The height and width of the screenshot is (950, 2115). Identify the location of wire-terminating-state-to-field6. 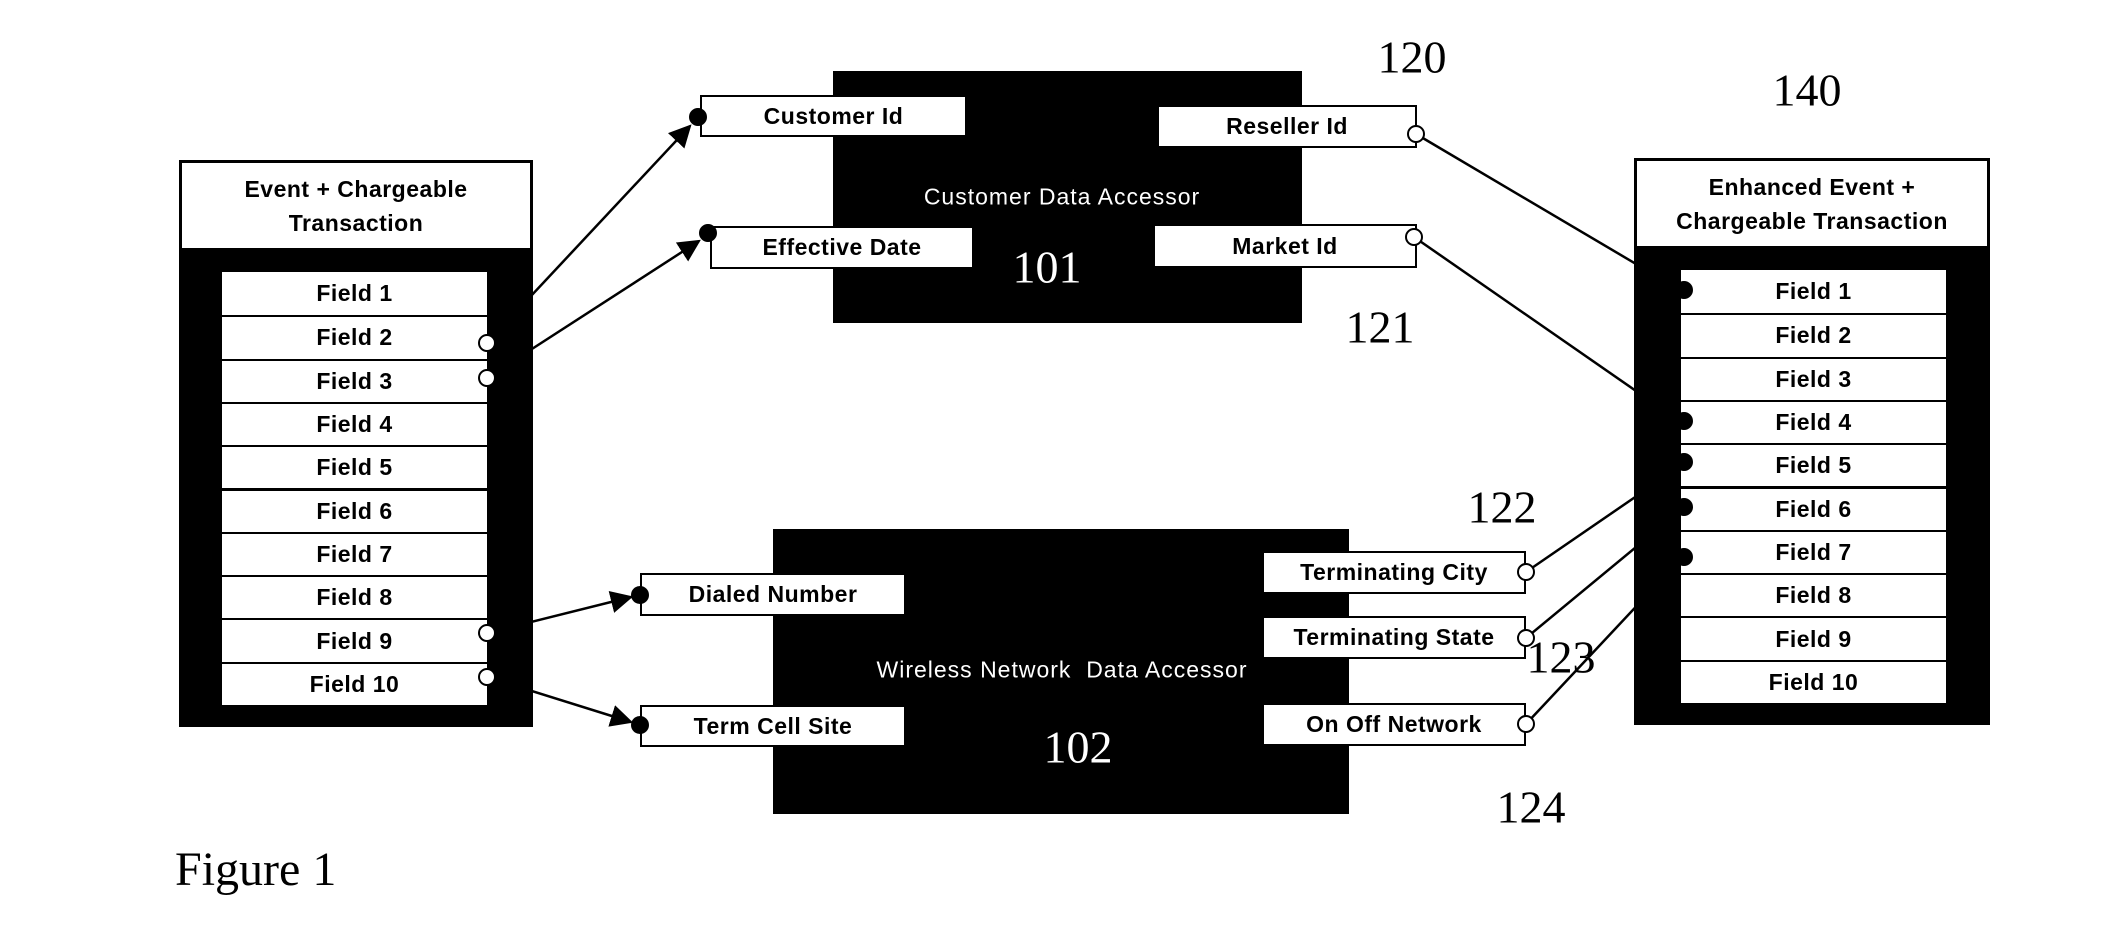
(1601, 575).